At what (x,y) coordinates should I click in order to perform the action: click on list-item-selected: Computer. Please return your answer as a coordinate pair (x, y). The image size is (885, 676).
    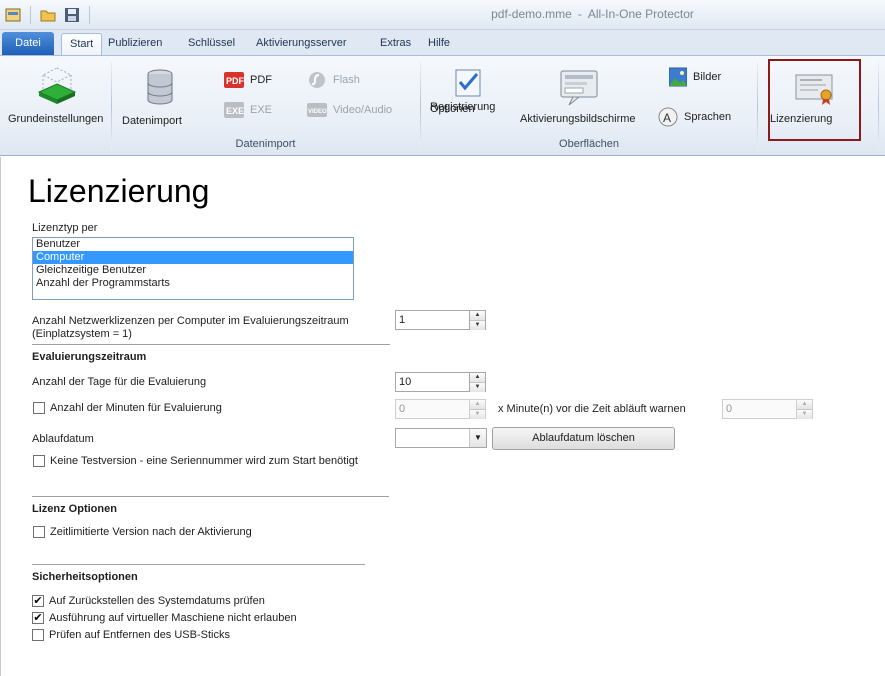
    Looking at the image, I should click on (193, 257).